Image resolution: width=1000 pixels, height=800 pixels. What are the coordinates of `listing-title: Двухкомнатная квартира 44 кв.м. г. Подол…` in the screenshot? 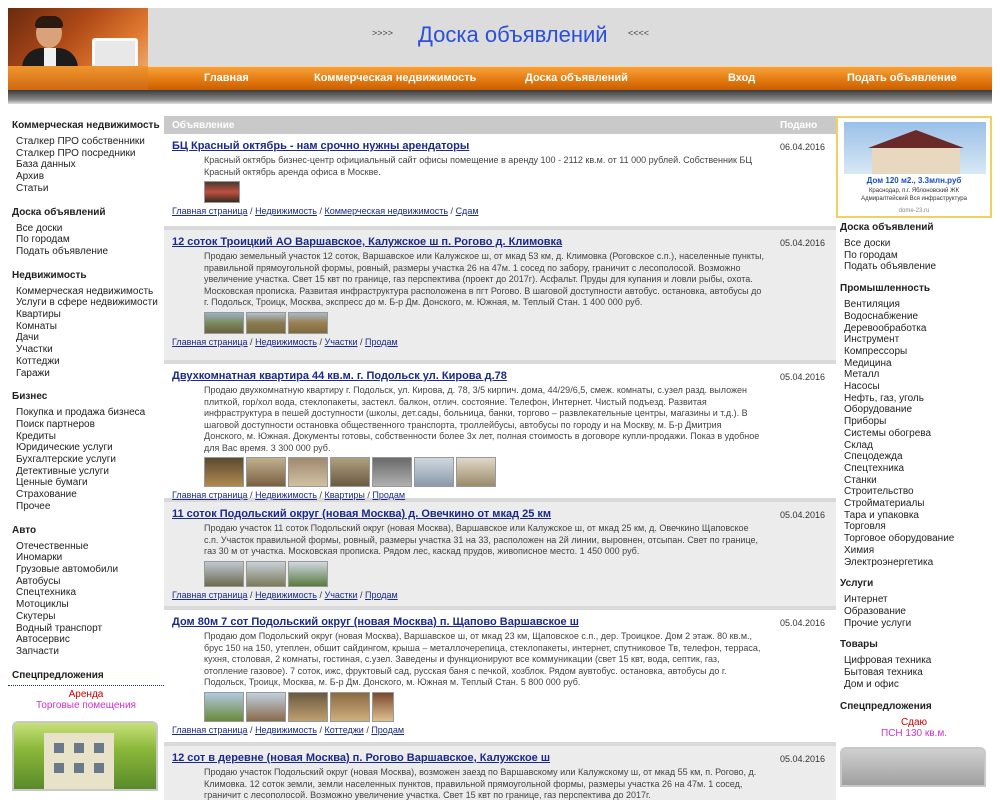 It's located at (339, 376).